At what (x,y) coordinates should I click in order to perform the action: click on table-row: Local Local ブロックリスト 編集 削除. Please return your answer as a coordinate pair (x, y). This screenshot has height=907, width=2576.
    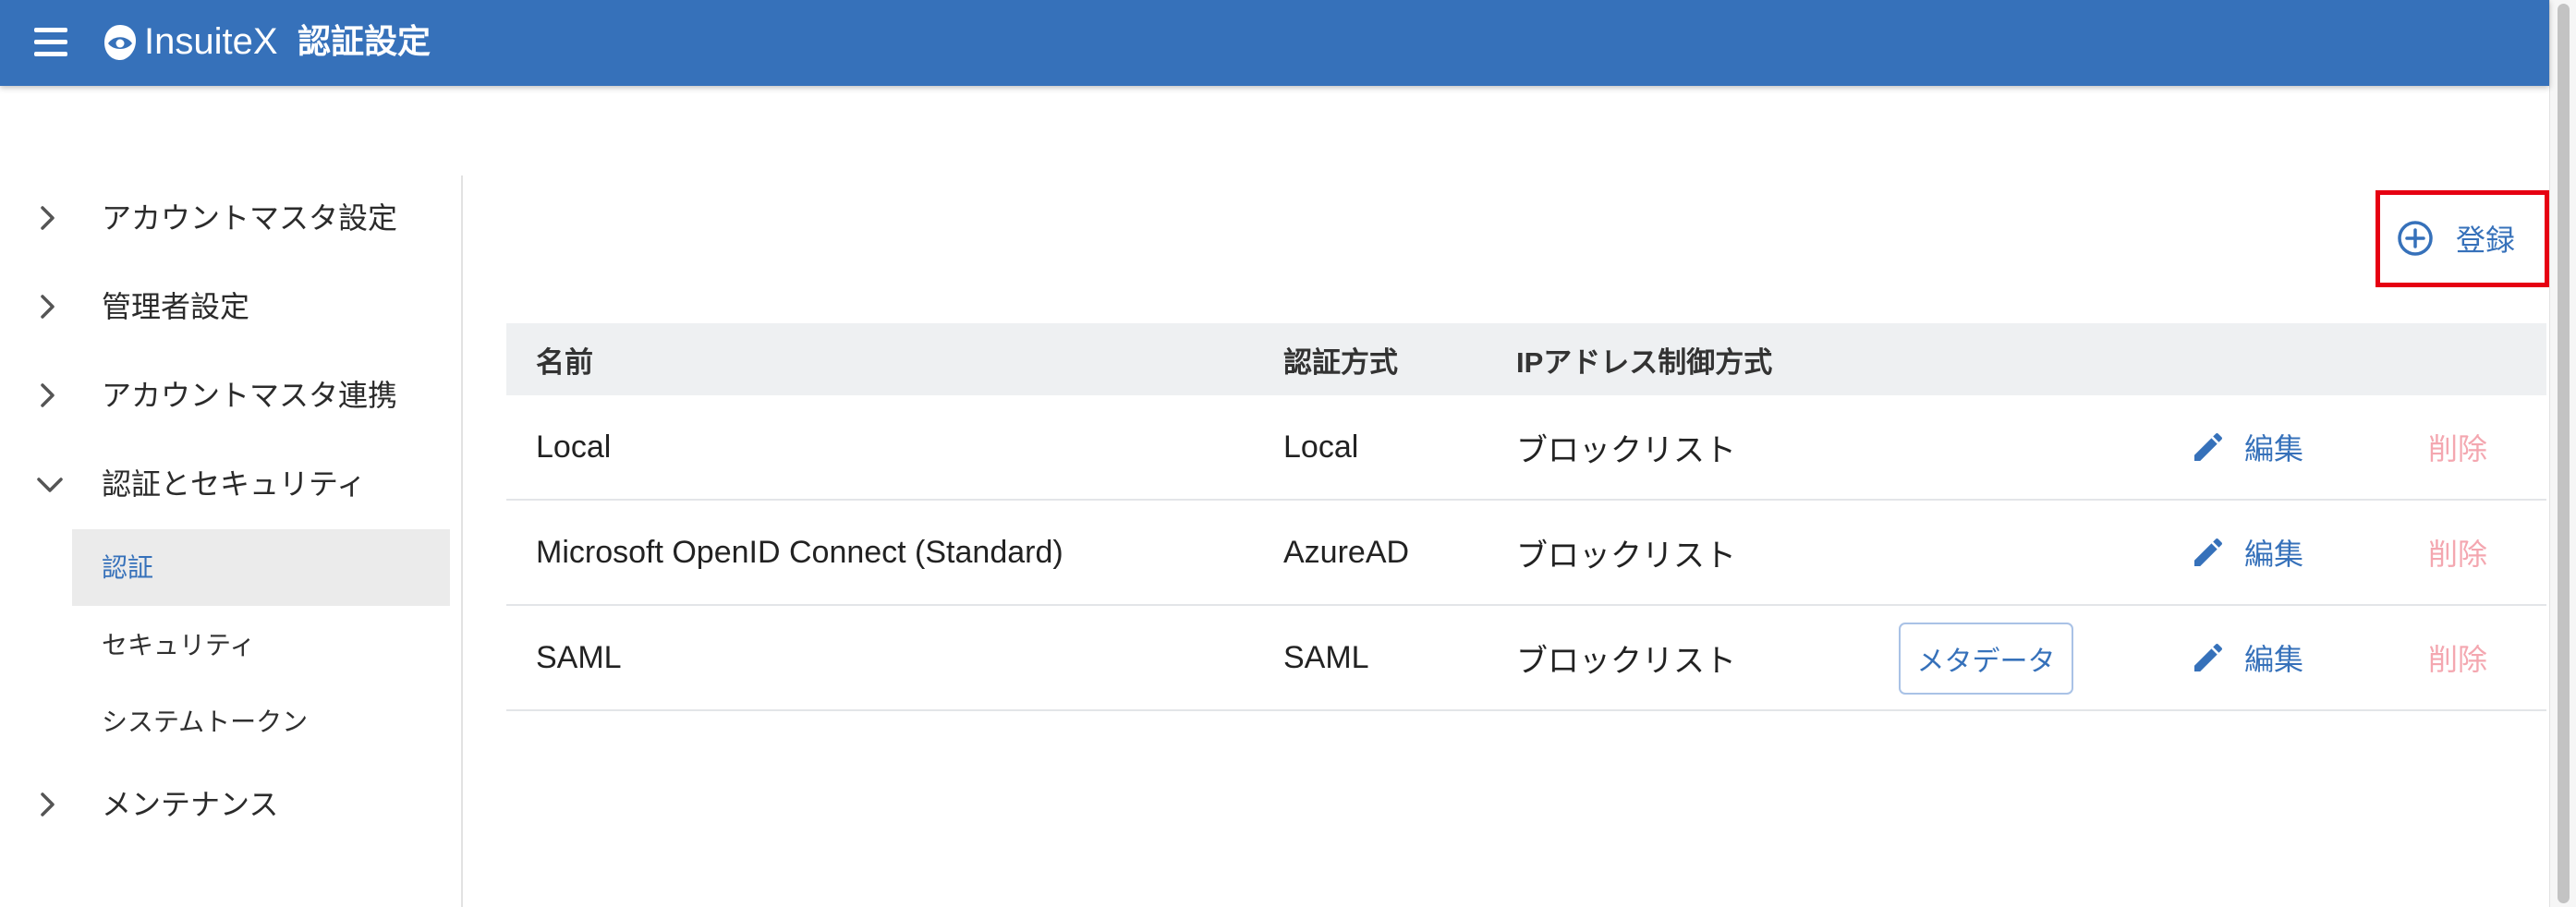
    Looking at the image, I should click on (1526, 448).